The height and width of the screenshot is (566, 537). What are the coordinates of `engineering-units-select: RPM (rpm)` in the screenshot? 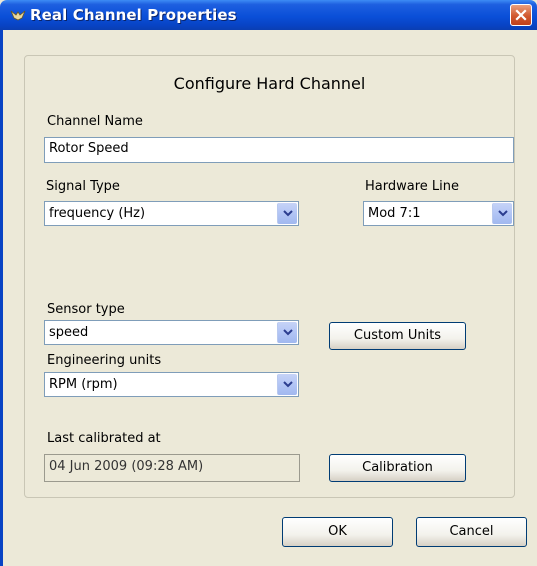 It's located at (171, 384).